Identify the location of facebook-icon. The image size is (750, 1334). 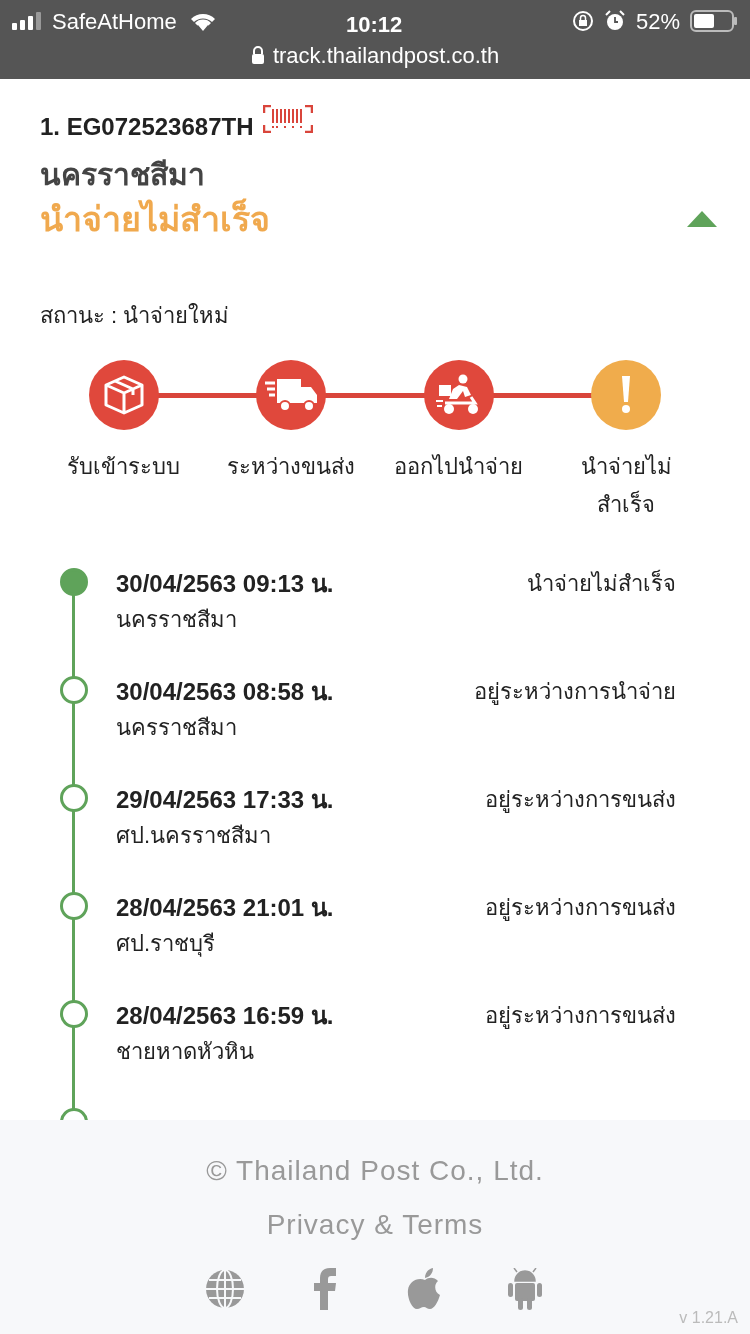
(325, 1289).